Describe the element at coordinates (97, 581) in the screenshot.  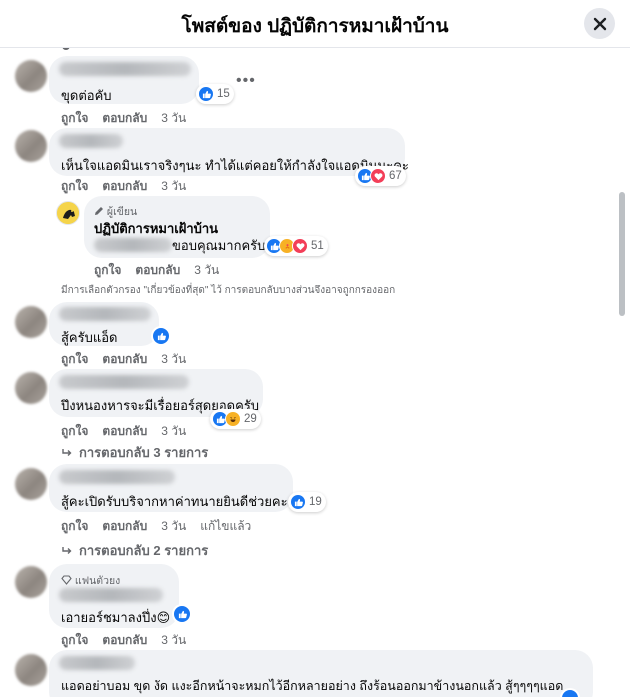
I see `fan-badge-label: แฟนตัวยง` at that location.